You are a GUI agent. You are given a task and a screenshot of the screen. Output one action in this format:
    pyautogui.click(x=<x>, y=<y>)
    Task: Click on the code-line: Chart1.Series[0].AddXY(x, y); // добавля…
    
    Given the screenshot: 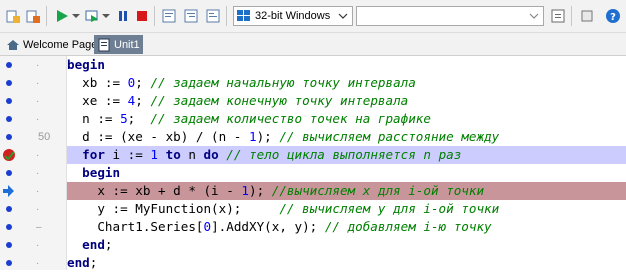 What is the action you would take?
    pyautogui.click(x=346, y=227)
    